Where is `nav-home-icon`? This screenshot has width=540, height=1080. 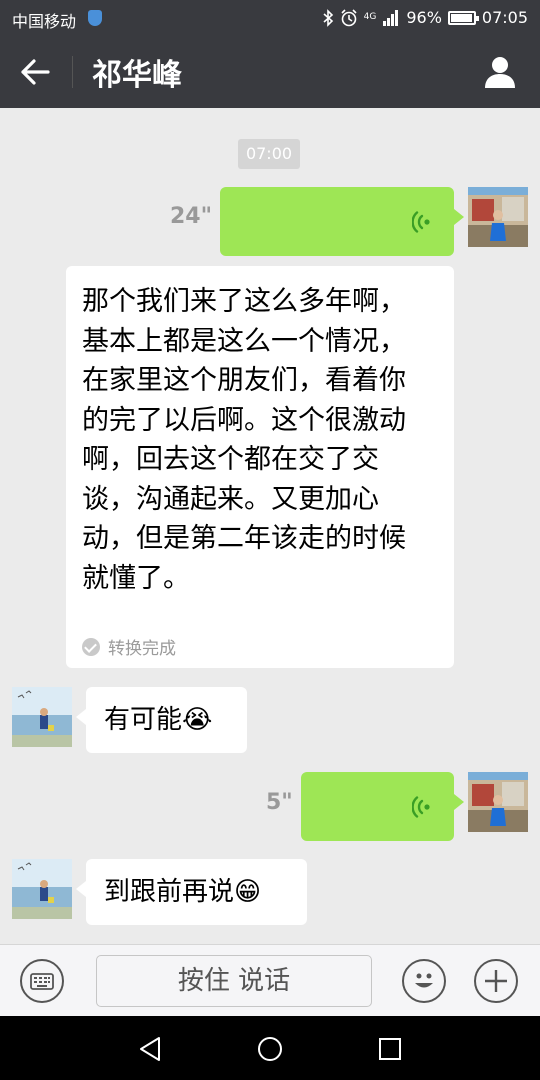
nav-home-icon is located at coordinates (270, 1049).